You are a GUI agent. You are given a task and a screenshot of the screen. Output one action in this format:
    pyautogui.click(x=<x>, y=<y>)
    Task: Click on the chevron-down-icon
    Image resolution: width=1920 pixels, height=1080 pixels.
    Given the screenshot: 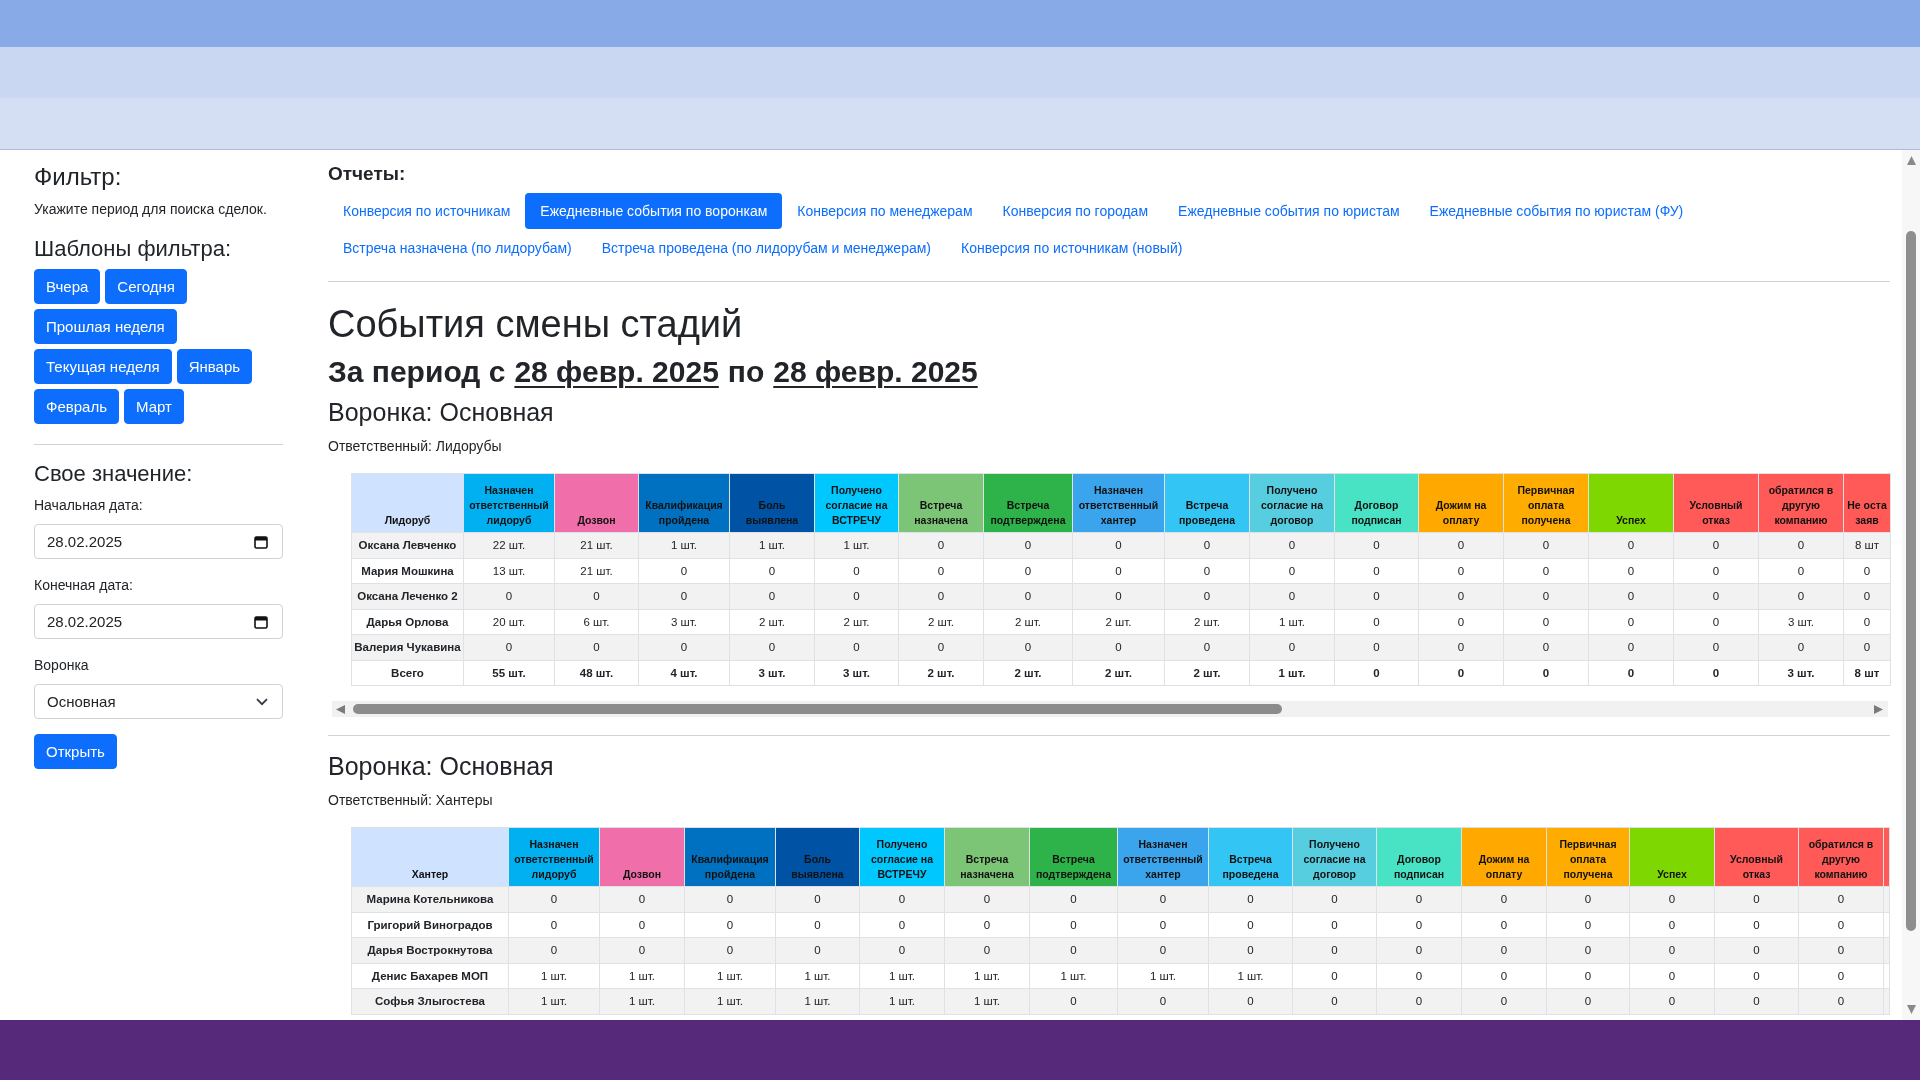 What is the action you would take?
    pyautogui.click(x=262, y=701)
    